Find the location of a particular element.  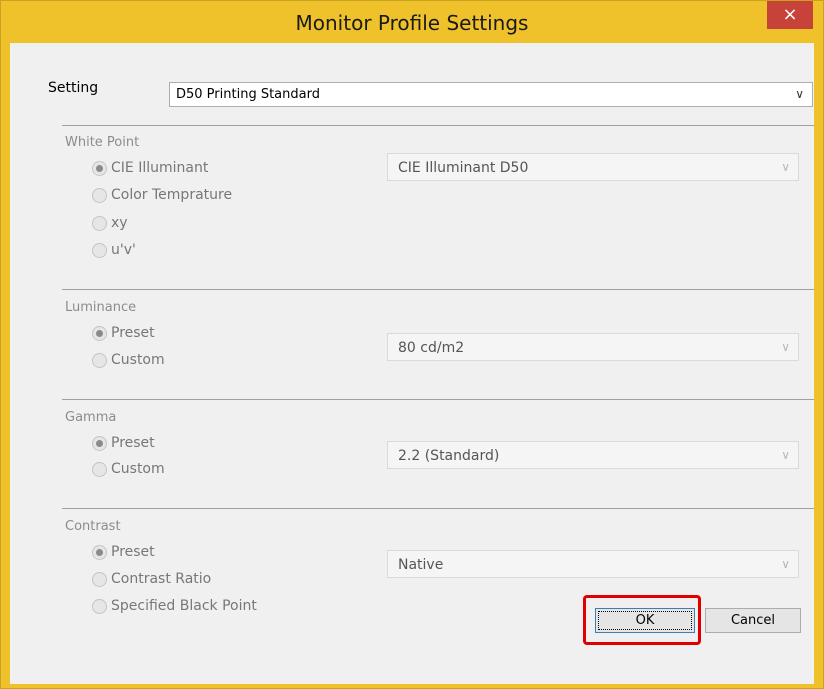

radio-color-temperature: Color Temprature is located at coordinates (162, 195).